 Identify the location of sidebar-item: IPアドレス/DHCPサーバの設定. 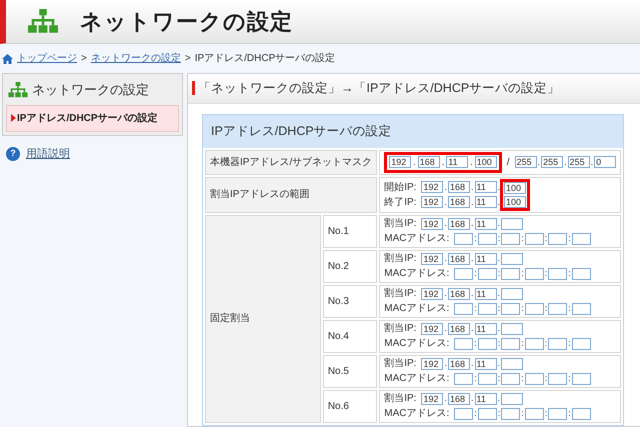
(92, 118).